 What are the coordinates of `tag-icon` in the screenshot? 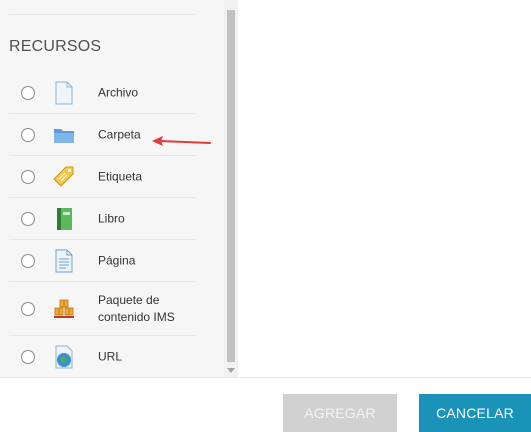 It's located at (64, 177).